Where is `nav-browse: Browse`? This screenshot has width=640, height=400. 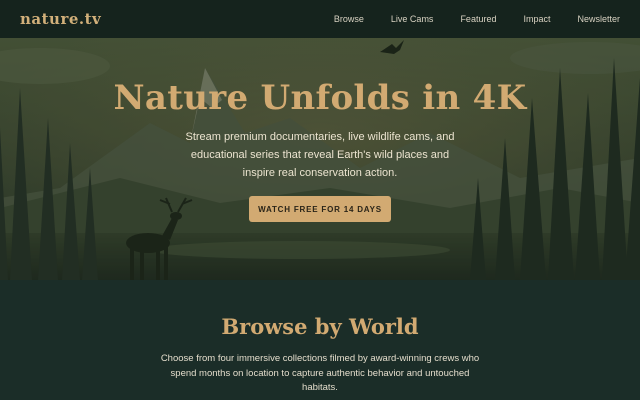
nav-browse: Browse is located at coordinates (349, 19).